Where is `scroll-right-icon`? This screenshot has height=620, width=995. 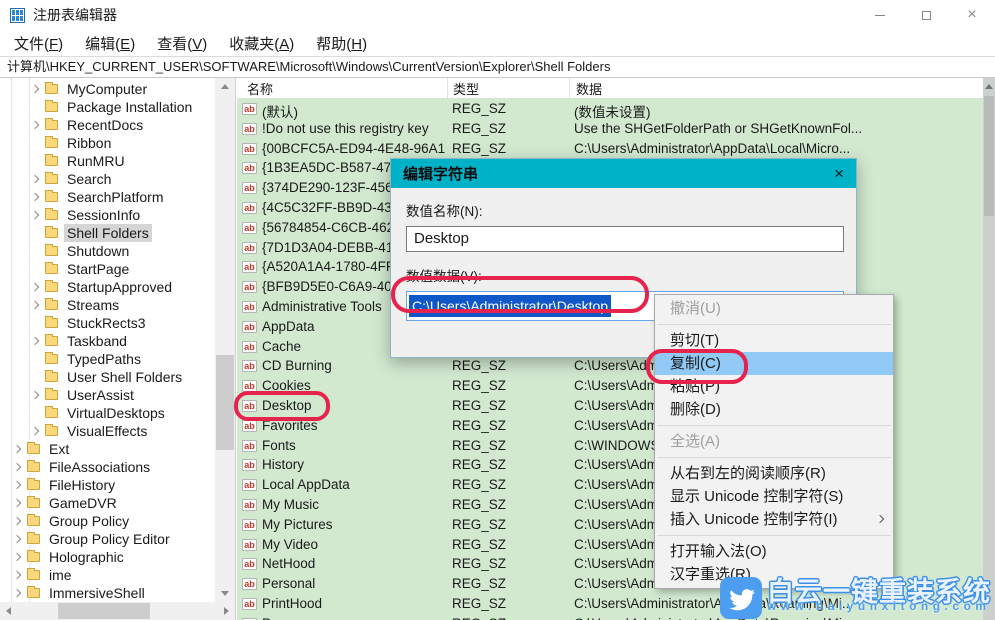
scroll-right-icon is located at coordinates (226, 611).